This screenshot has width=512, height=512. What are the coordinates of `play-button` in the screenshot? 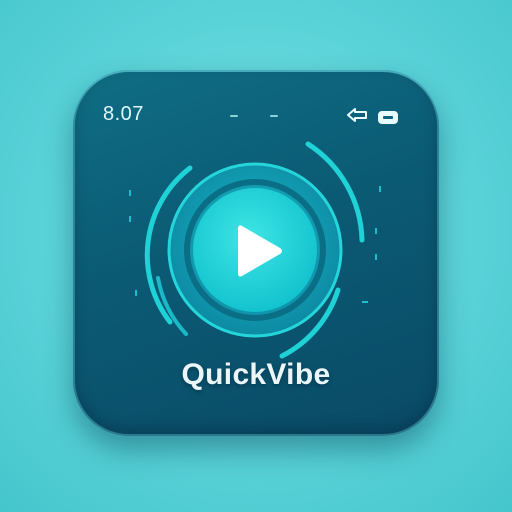 It's located at (258, 251).